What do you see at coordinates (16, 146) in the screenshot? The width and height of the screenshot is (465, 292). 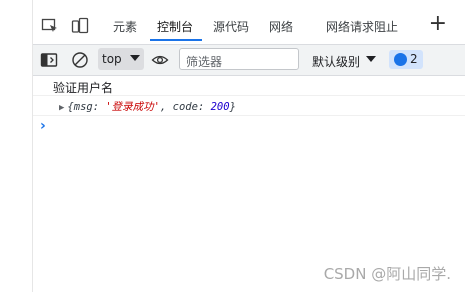 I see `page-left-edge` at bounding box center [16, 146].